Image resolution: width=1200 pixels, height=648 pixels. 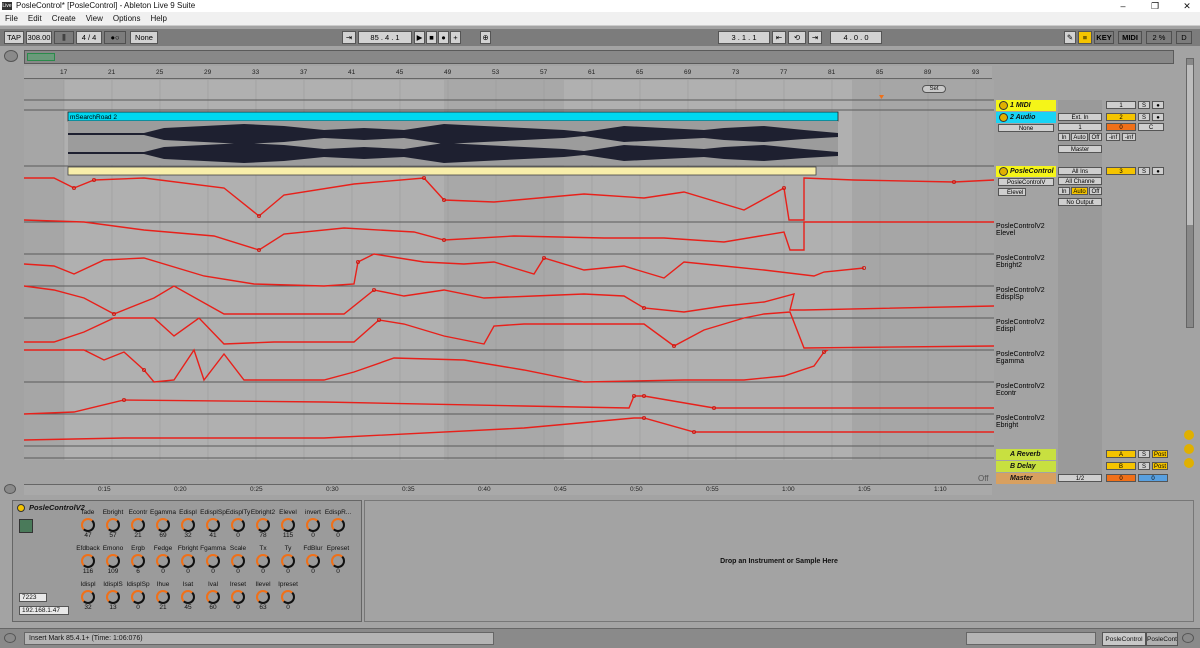 I want to click on return-track-a: A Reverb, so click(x=1026, y=454).